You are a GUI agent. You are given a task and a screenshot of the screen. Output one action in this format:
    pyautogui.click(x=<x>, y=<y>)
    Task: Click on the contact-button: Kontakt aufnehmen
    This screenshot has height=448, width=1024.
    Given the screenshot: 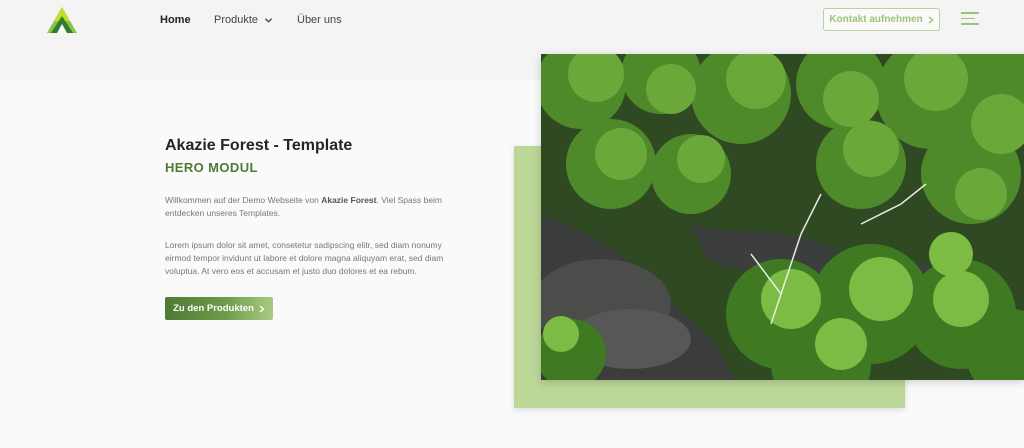 What is the action you would take?
    pyautogui.click(x=881, y=19)
    